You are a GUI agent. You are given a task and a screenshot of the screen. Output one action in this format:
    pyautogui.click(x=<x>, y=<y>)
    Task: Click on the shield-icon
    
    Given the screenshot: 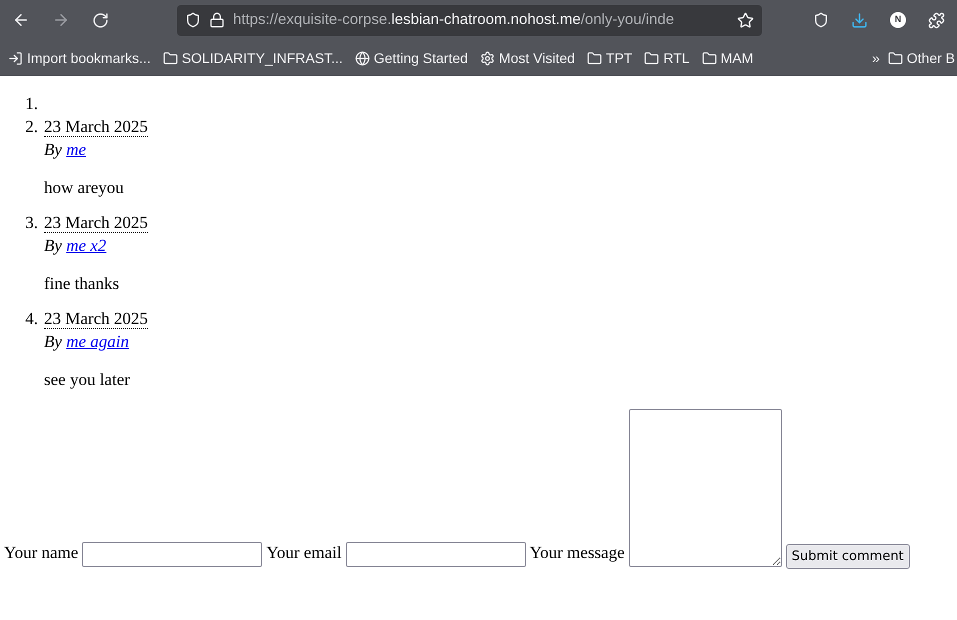 What is the action you would take?
    pyautogui.click(x=193, y=20)
    